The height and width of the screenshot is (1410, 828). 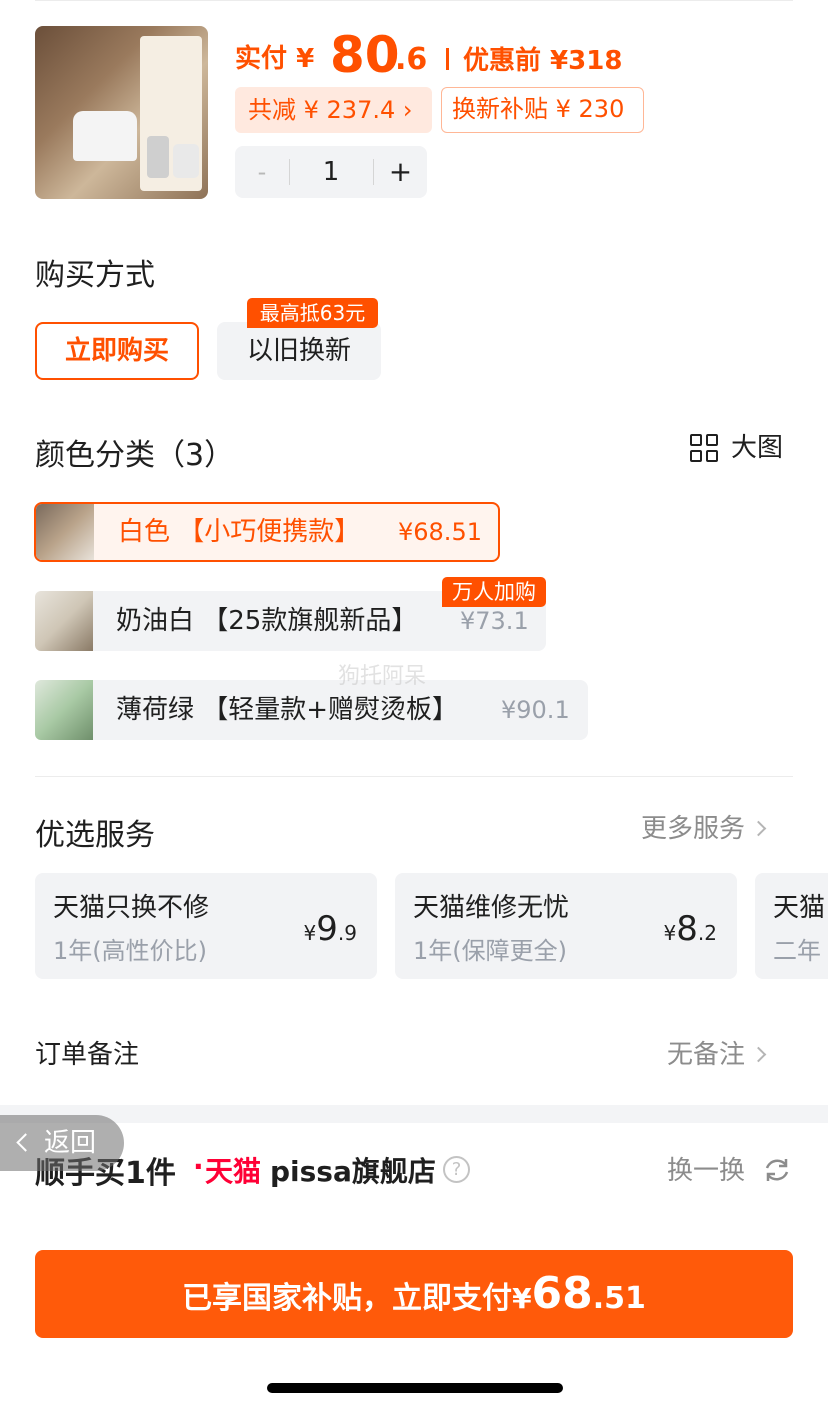 I want to click on product-image, so click(x=121, y=112).